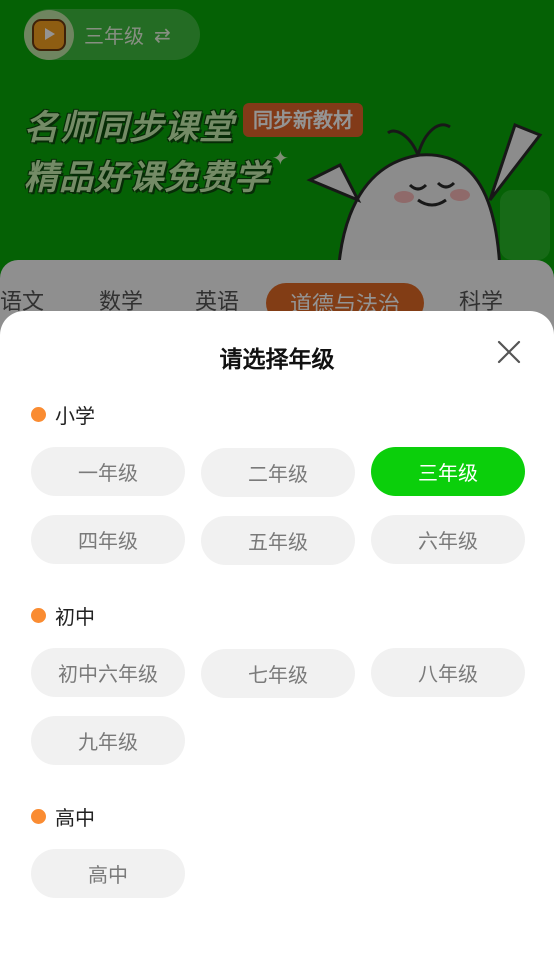 This screenshot has width=554, height=955. What do you see at coordinates (108, 672) in the screenshot?
I see `grade-button-junior-6: 初中六年级` at bounding box center [108, 672].